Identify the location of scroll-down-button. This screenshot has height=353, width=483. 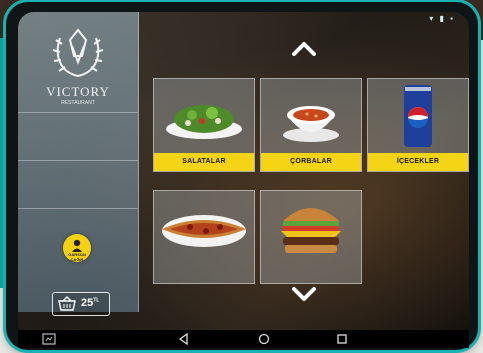
(304, 294).